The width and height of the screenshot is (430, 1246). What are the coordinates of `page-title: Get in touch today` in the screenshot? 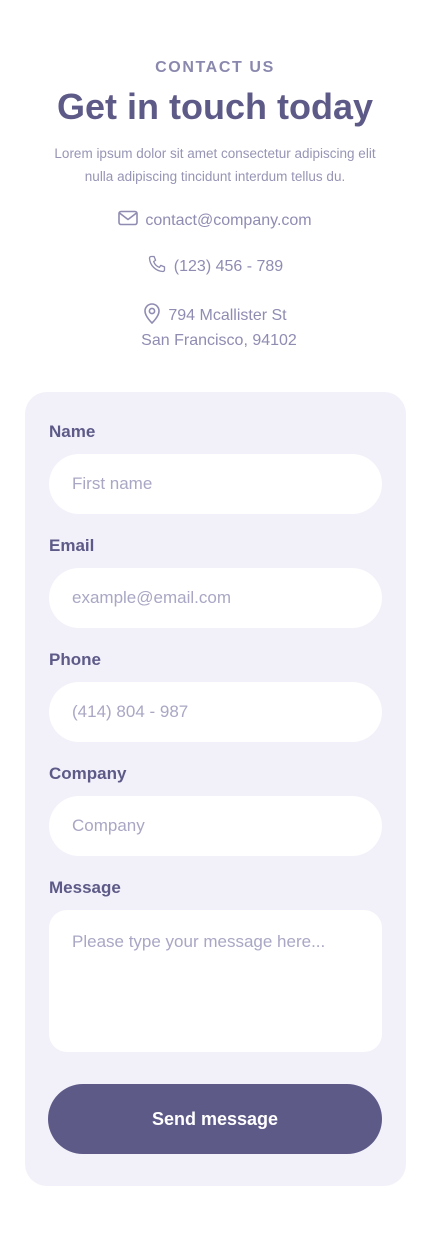 It's located at (214, 106).